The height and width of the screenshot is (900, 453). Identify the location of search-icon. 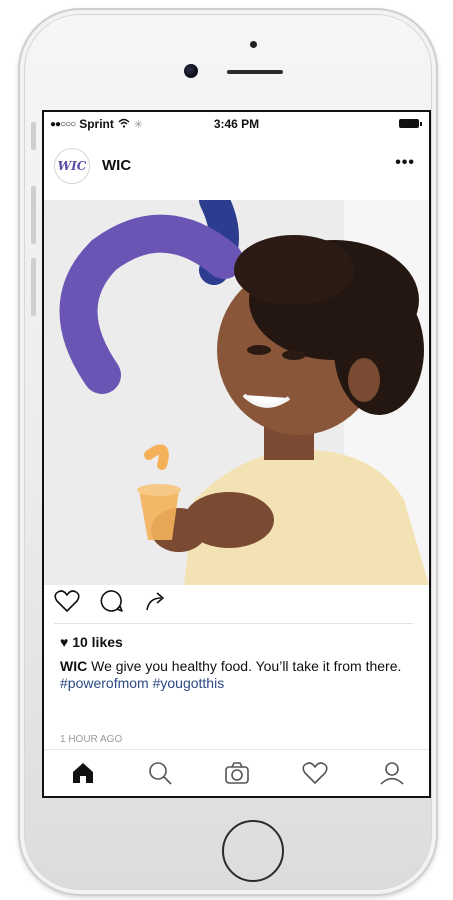
(160, 773).